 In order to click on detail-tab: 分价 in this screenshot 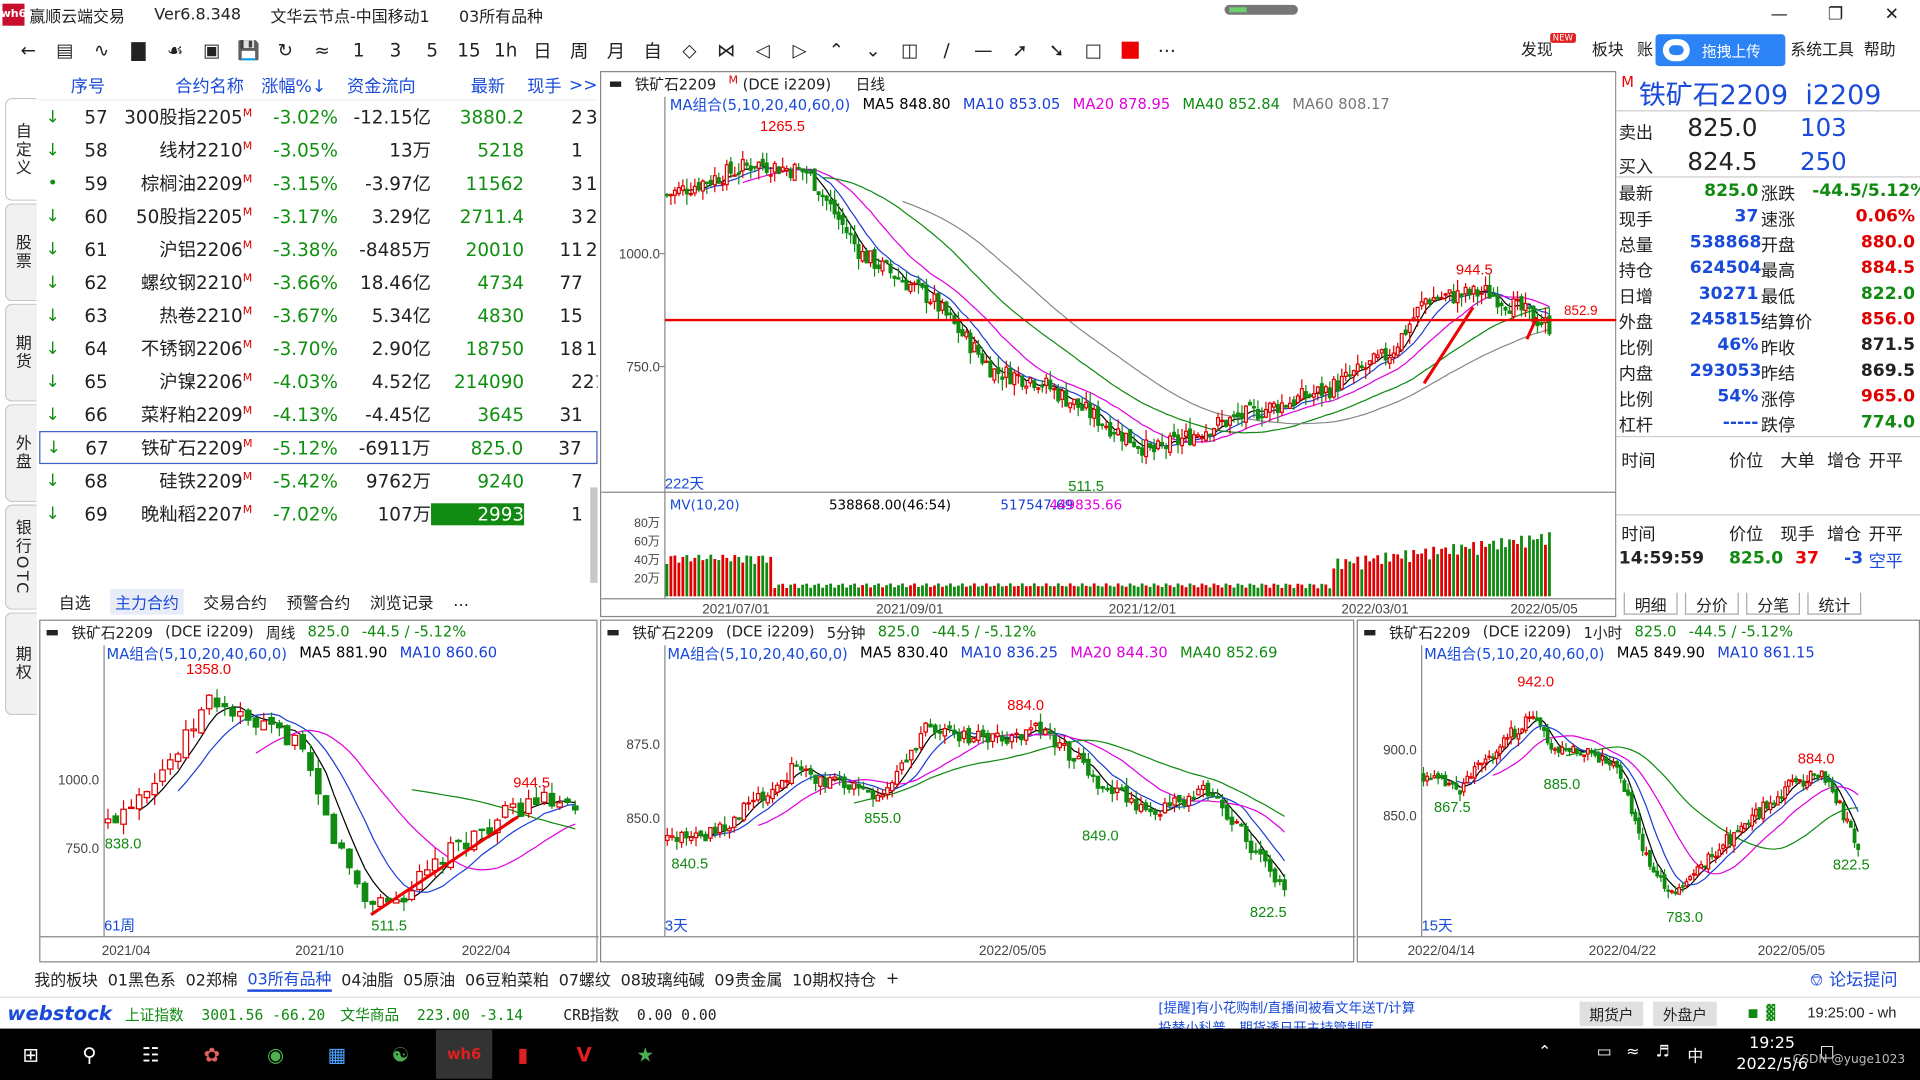, I will do `click(1711, 604)`.